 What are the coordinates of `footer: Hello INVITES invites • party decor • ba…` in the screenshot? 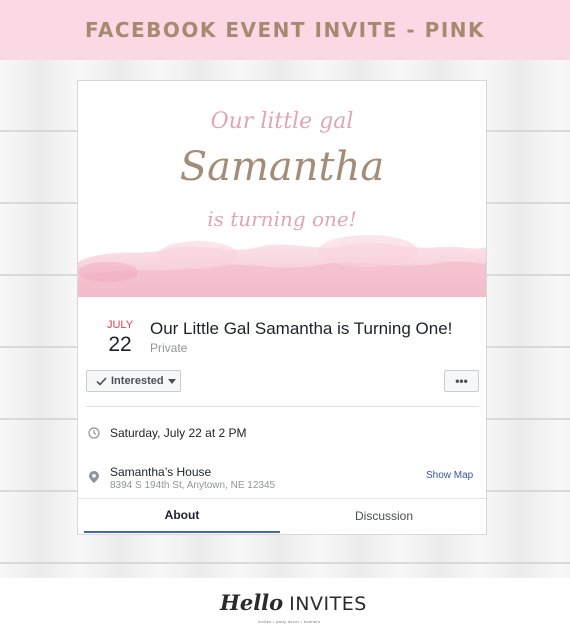 It's located at (285, 607).